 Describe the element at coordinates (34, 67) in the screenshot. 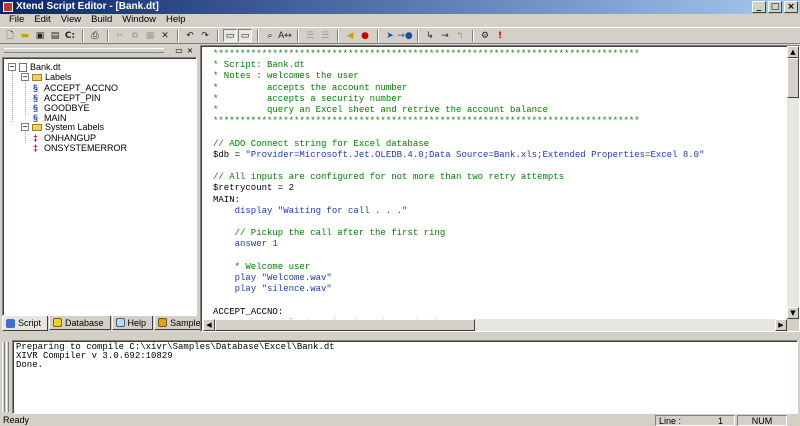

I see `tree-root: − Bank.dt` at that location.